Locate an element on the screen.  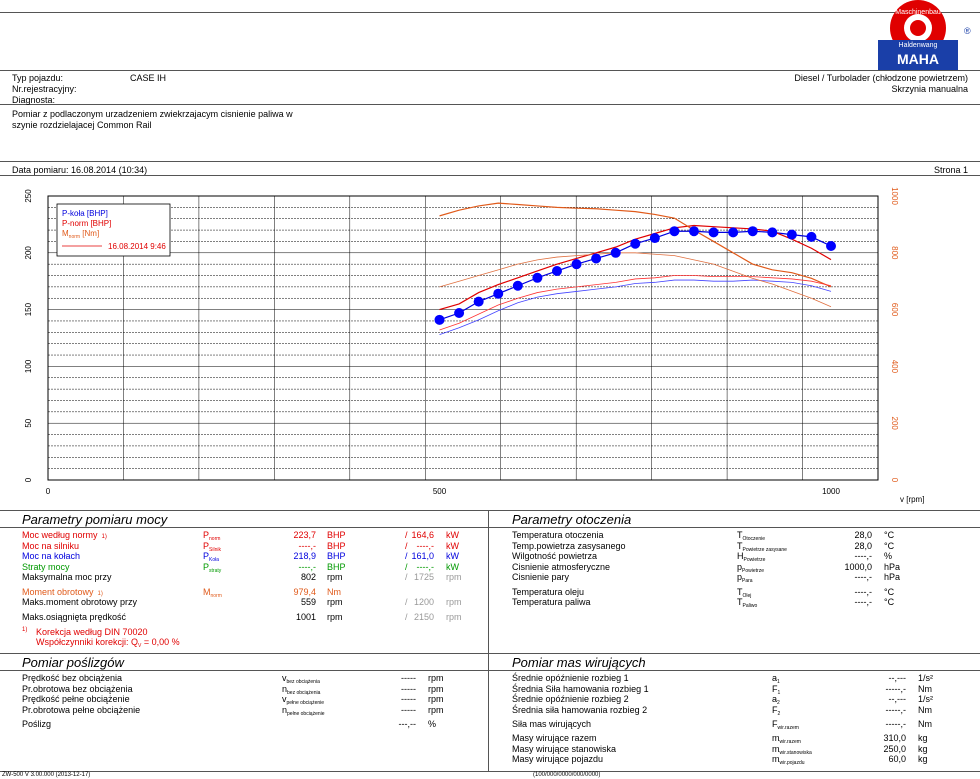
footnote-text: Współczynniki korekcji: QV = 0,00 % is located at coordinates (108, 642).